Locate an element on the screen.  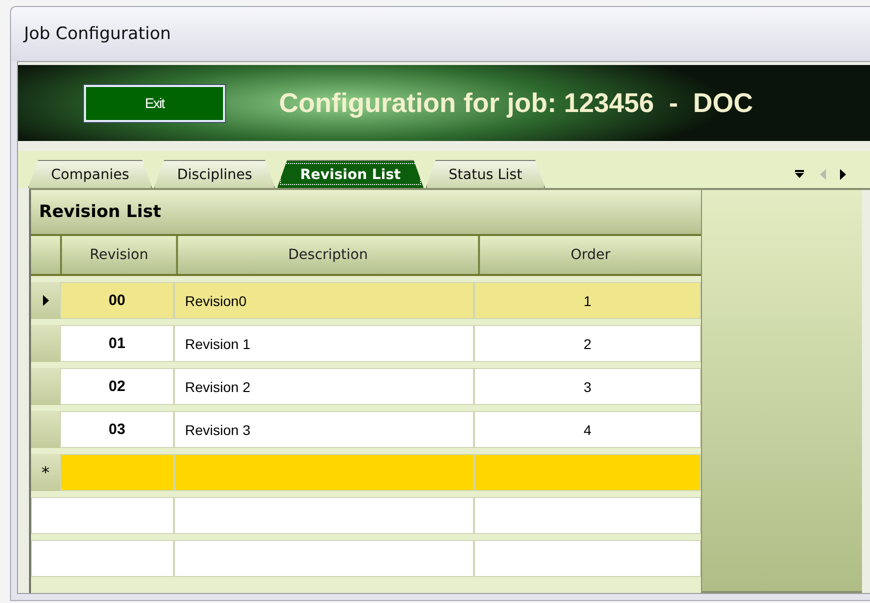
row-header: * is located at coordinates (45, 472).